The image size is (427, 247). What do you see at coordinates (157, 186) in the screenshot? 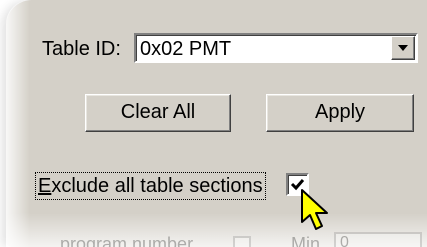
I see `exclude-label-text: xclude all table sections` at bounding box center [157, 186].